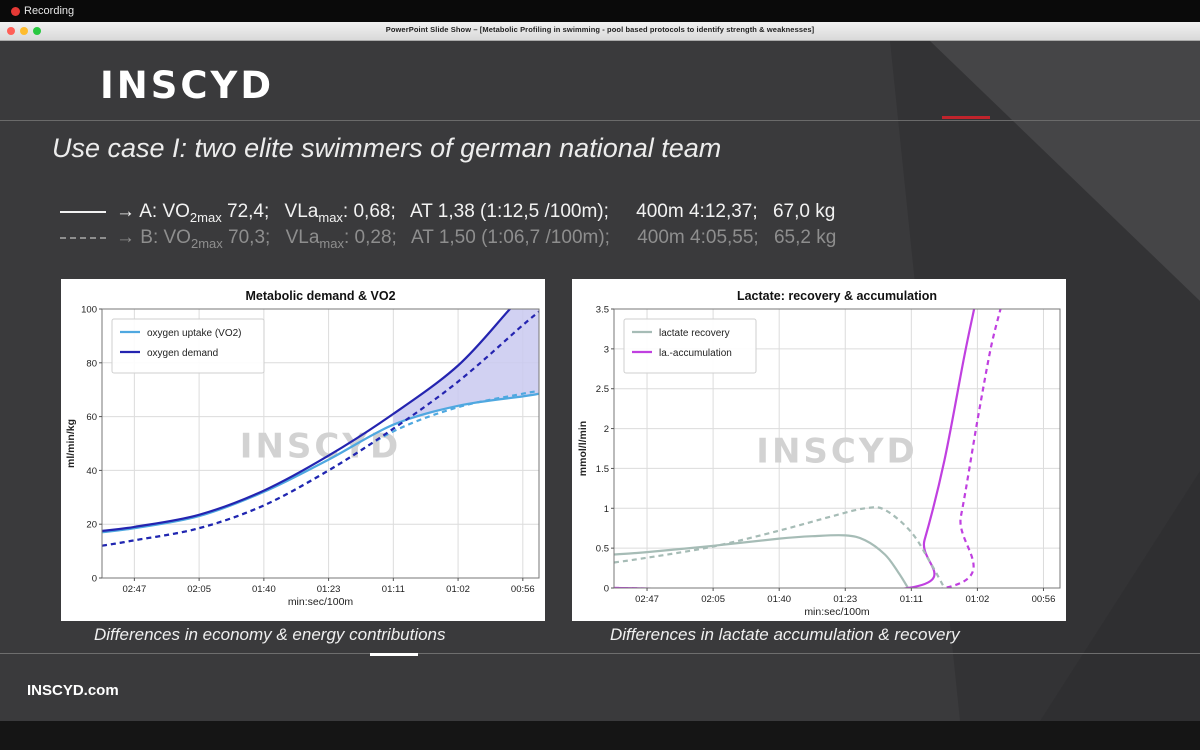 This screenshot has height=750, width=1200. Describe the element at coordinates (91, 471) in the screenshot. I see `y-tick-label: 40` at that location.